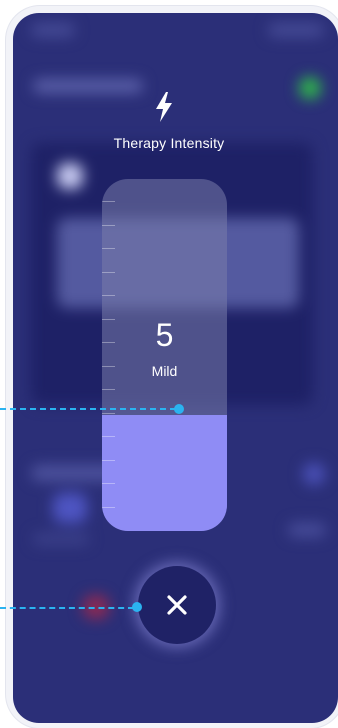 The image size is (338, 728). I want to click on slider-fill, so click(164, 472).